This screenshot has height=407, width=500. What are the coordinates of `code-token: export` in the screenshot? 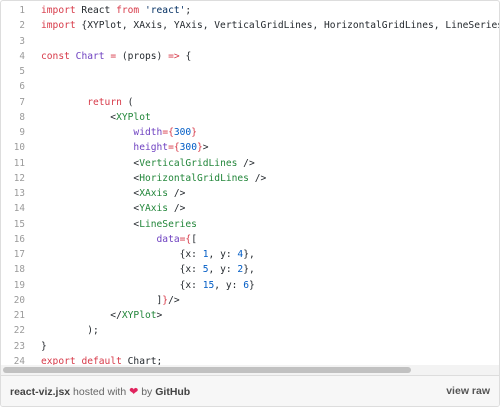 It's located at (58, 360).